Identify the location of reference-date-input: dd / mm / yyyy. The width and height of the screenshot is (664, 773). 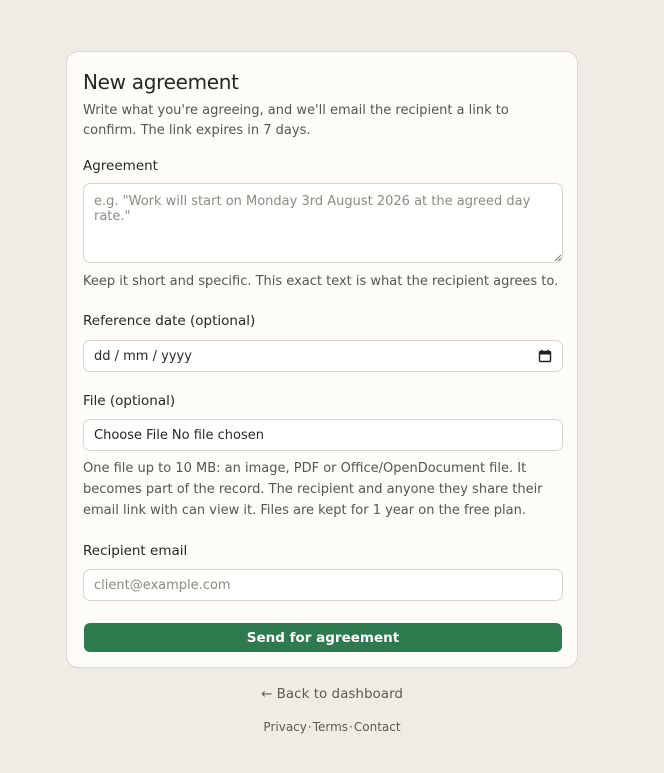
(323, 356).